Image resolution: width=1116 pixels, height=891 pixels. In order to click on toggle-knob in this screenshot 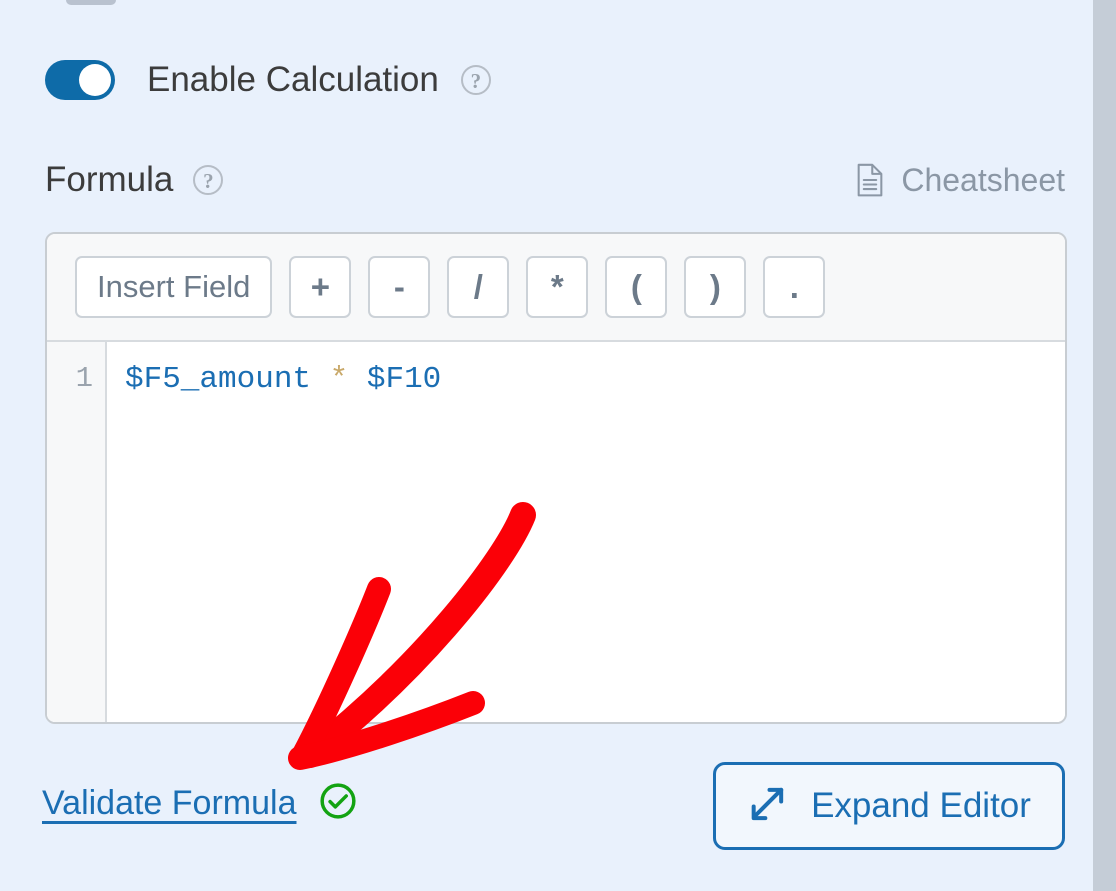, I will do `click(95, 80)`.